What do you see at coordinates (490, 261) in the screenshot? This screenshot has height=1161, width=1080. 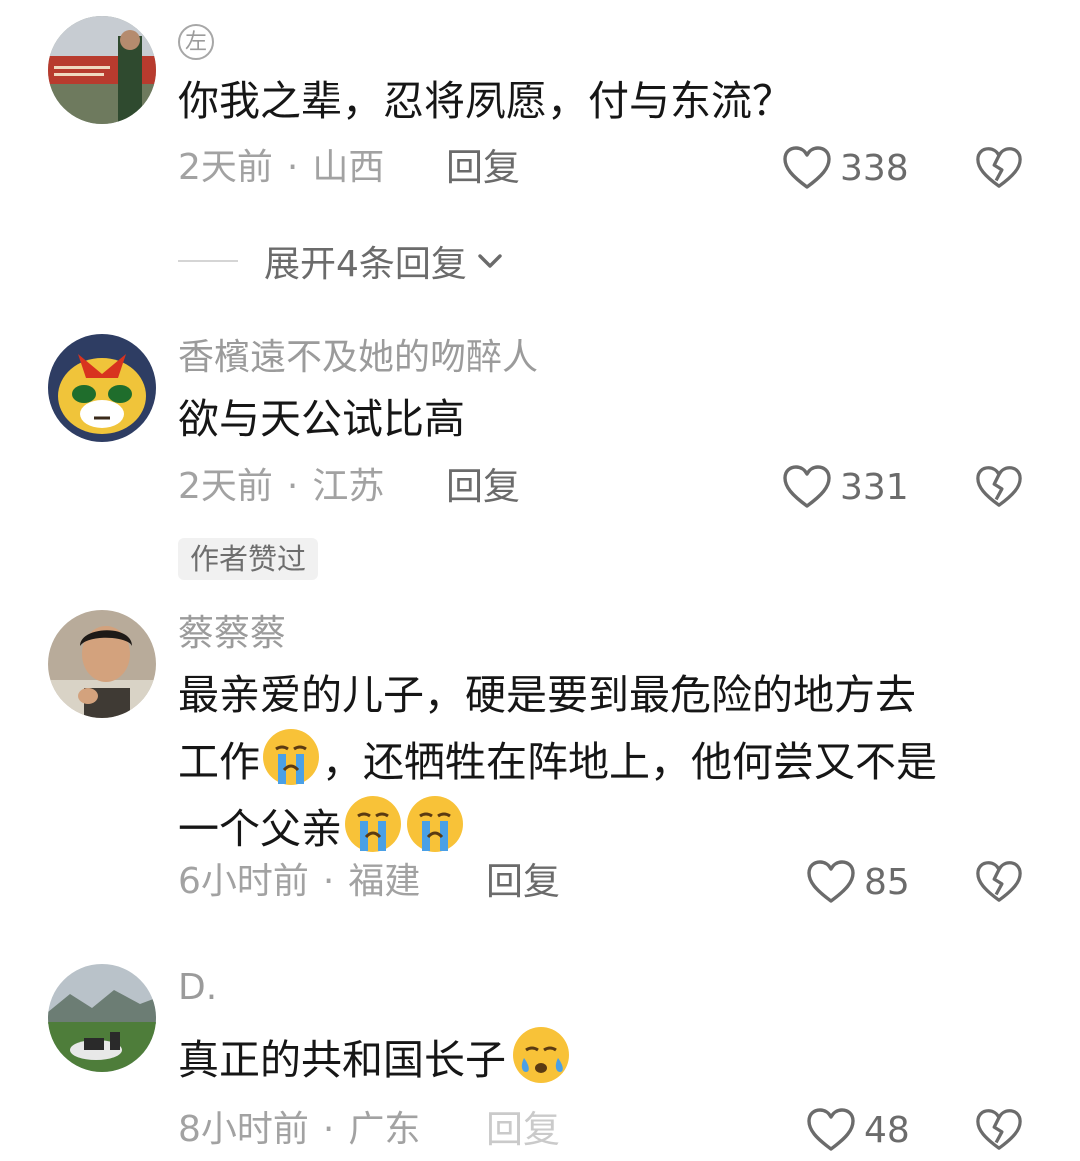 I see `chevron-down-icon` at bounding box center [490, 261].